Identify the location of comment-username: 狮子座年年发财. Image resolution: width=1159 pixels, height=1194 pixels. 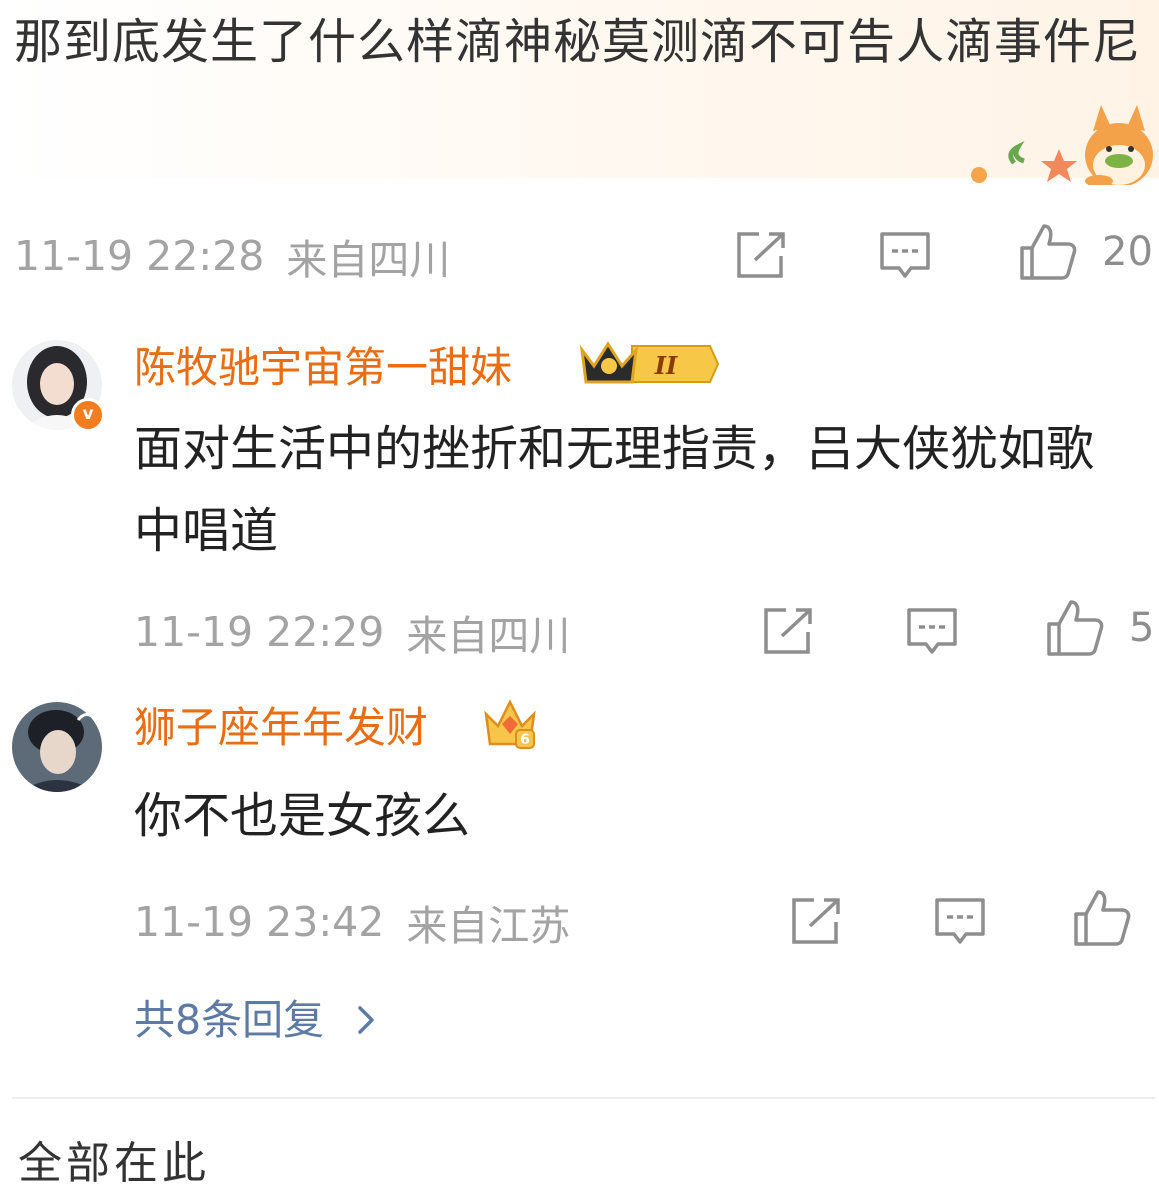
(281, 728).